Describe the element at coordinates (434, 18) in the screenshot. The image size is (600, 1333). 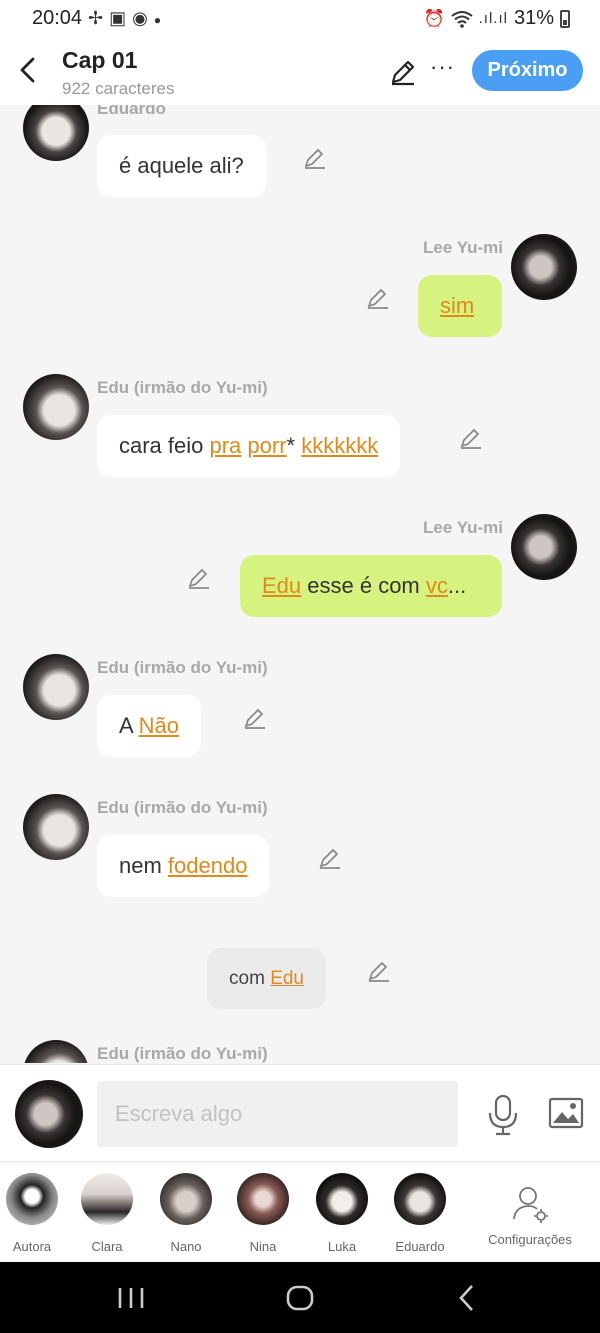
I see `alarm-icon: ⏰` at that location.